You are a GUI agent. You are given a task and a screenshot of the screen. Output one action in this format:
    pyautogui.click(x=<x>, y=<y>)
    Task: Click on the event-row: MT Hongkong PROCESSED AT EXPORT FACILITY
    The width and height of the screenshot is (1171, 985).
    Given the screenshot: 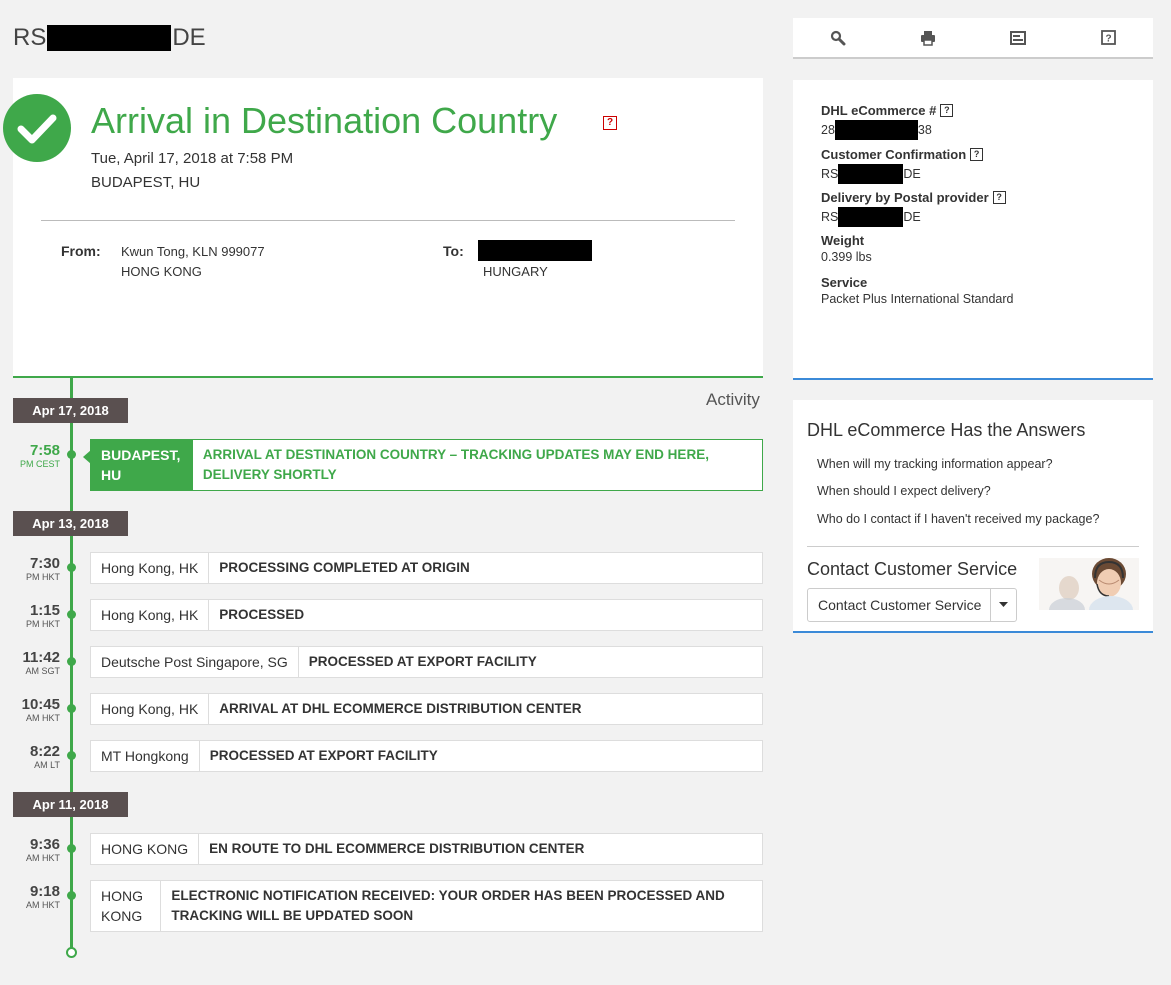 What is the action you would take?
    pyautogui.click(x=426, y=756)
    